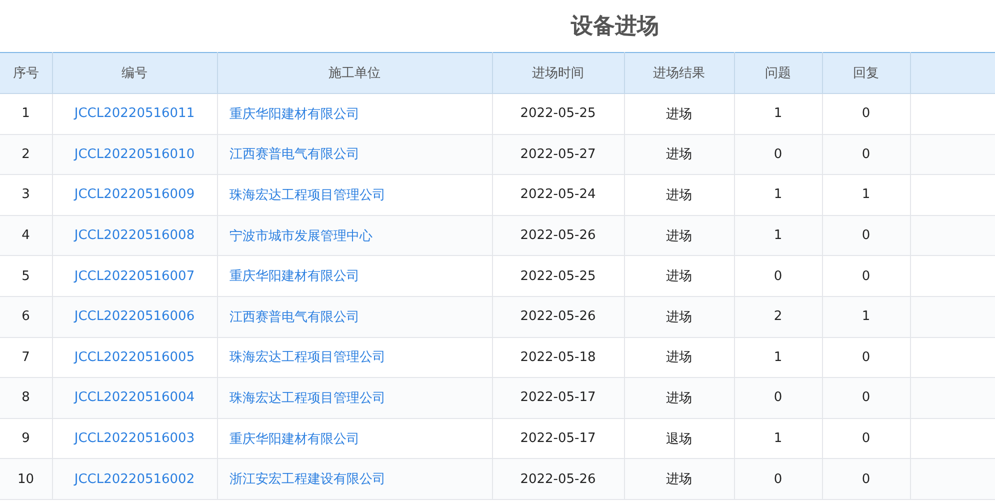 This screenshot has height=501, width=995. Describe the element at coordinates (134, 73) in the screenshot. I see `column-header: 编号` at that location.